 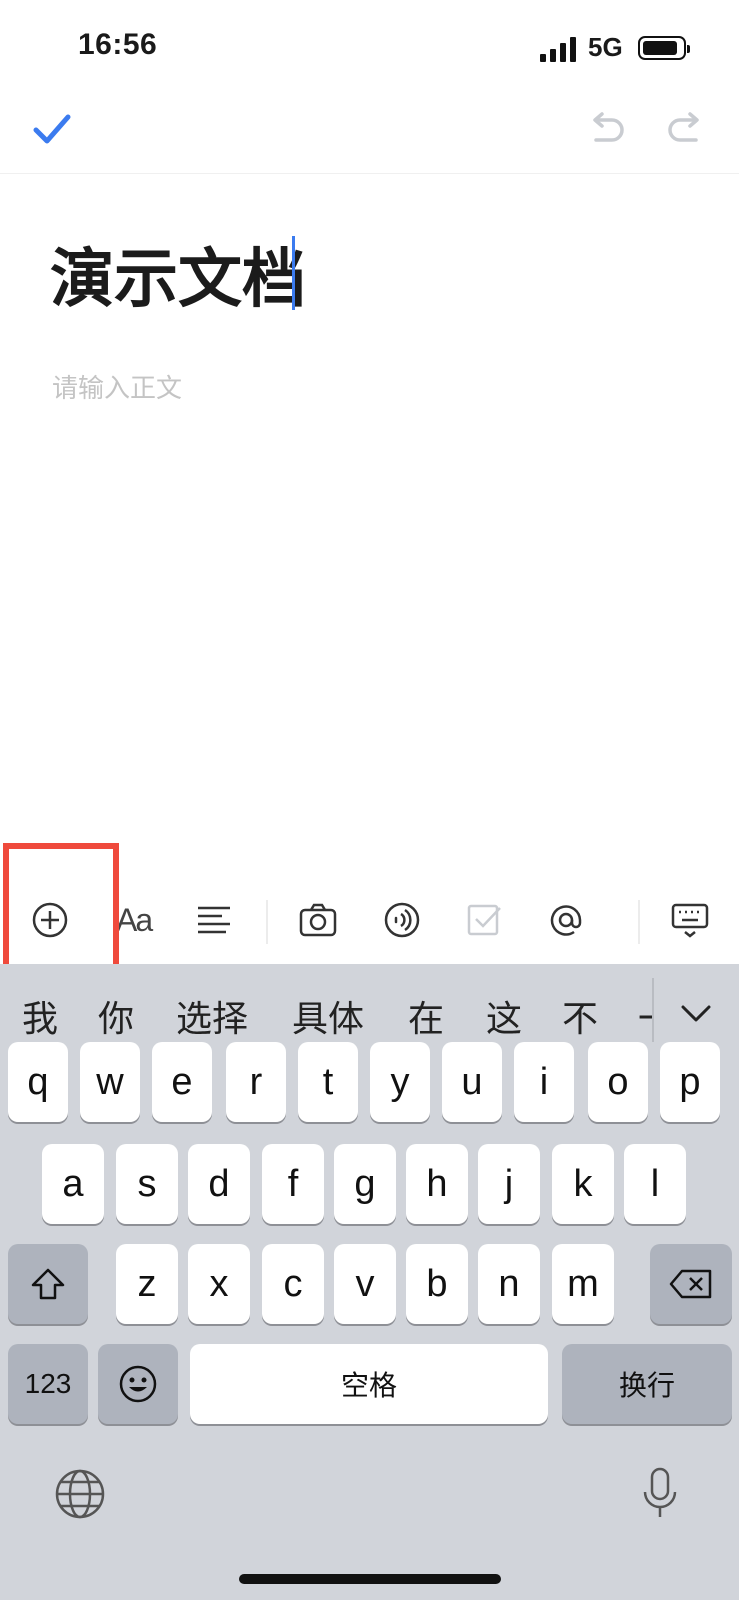 What do you see at coordinates (80, 1494) in the screenshot?
I see `globe-icon` at bounding box center [80, 1494].